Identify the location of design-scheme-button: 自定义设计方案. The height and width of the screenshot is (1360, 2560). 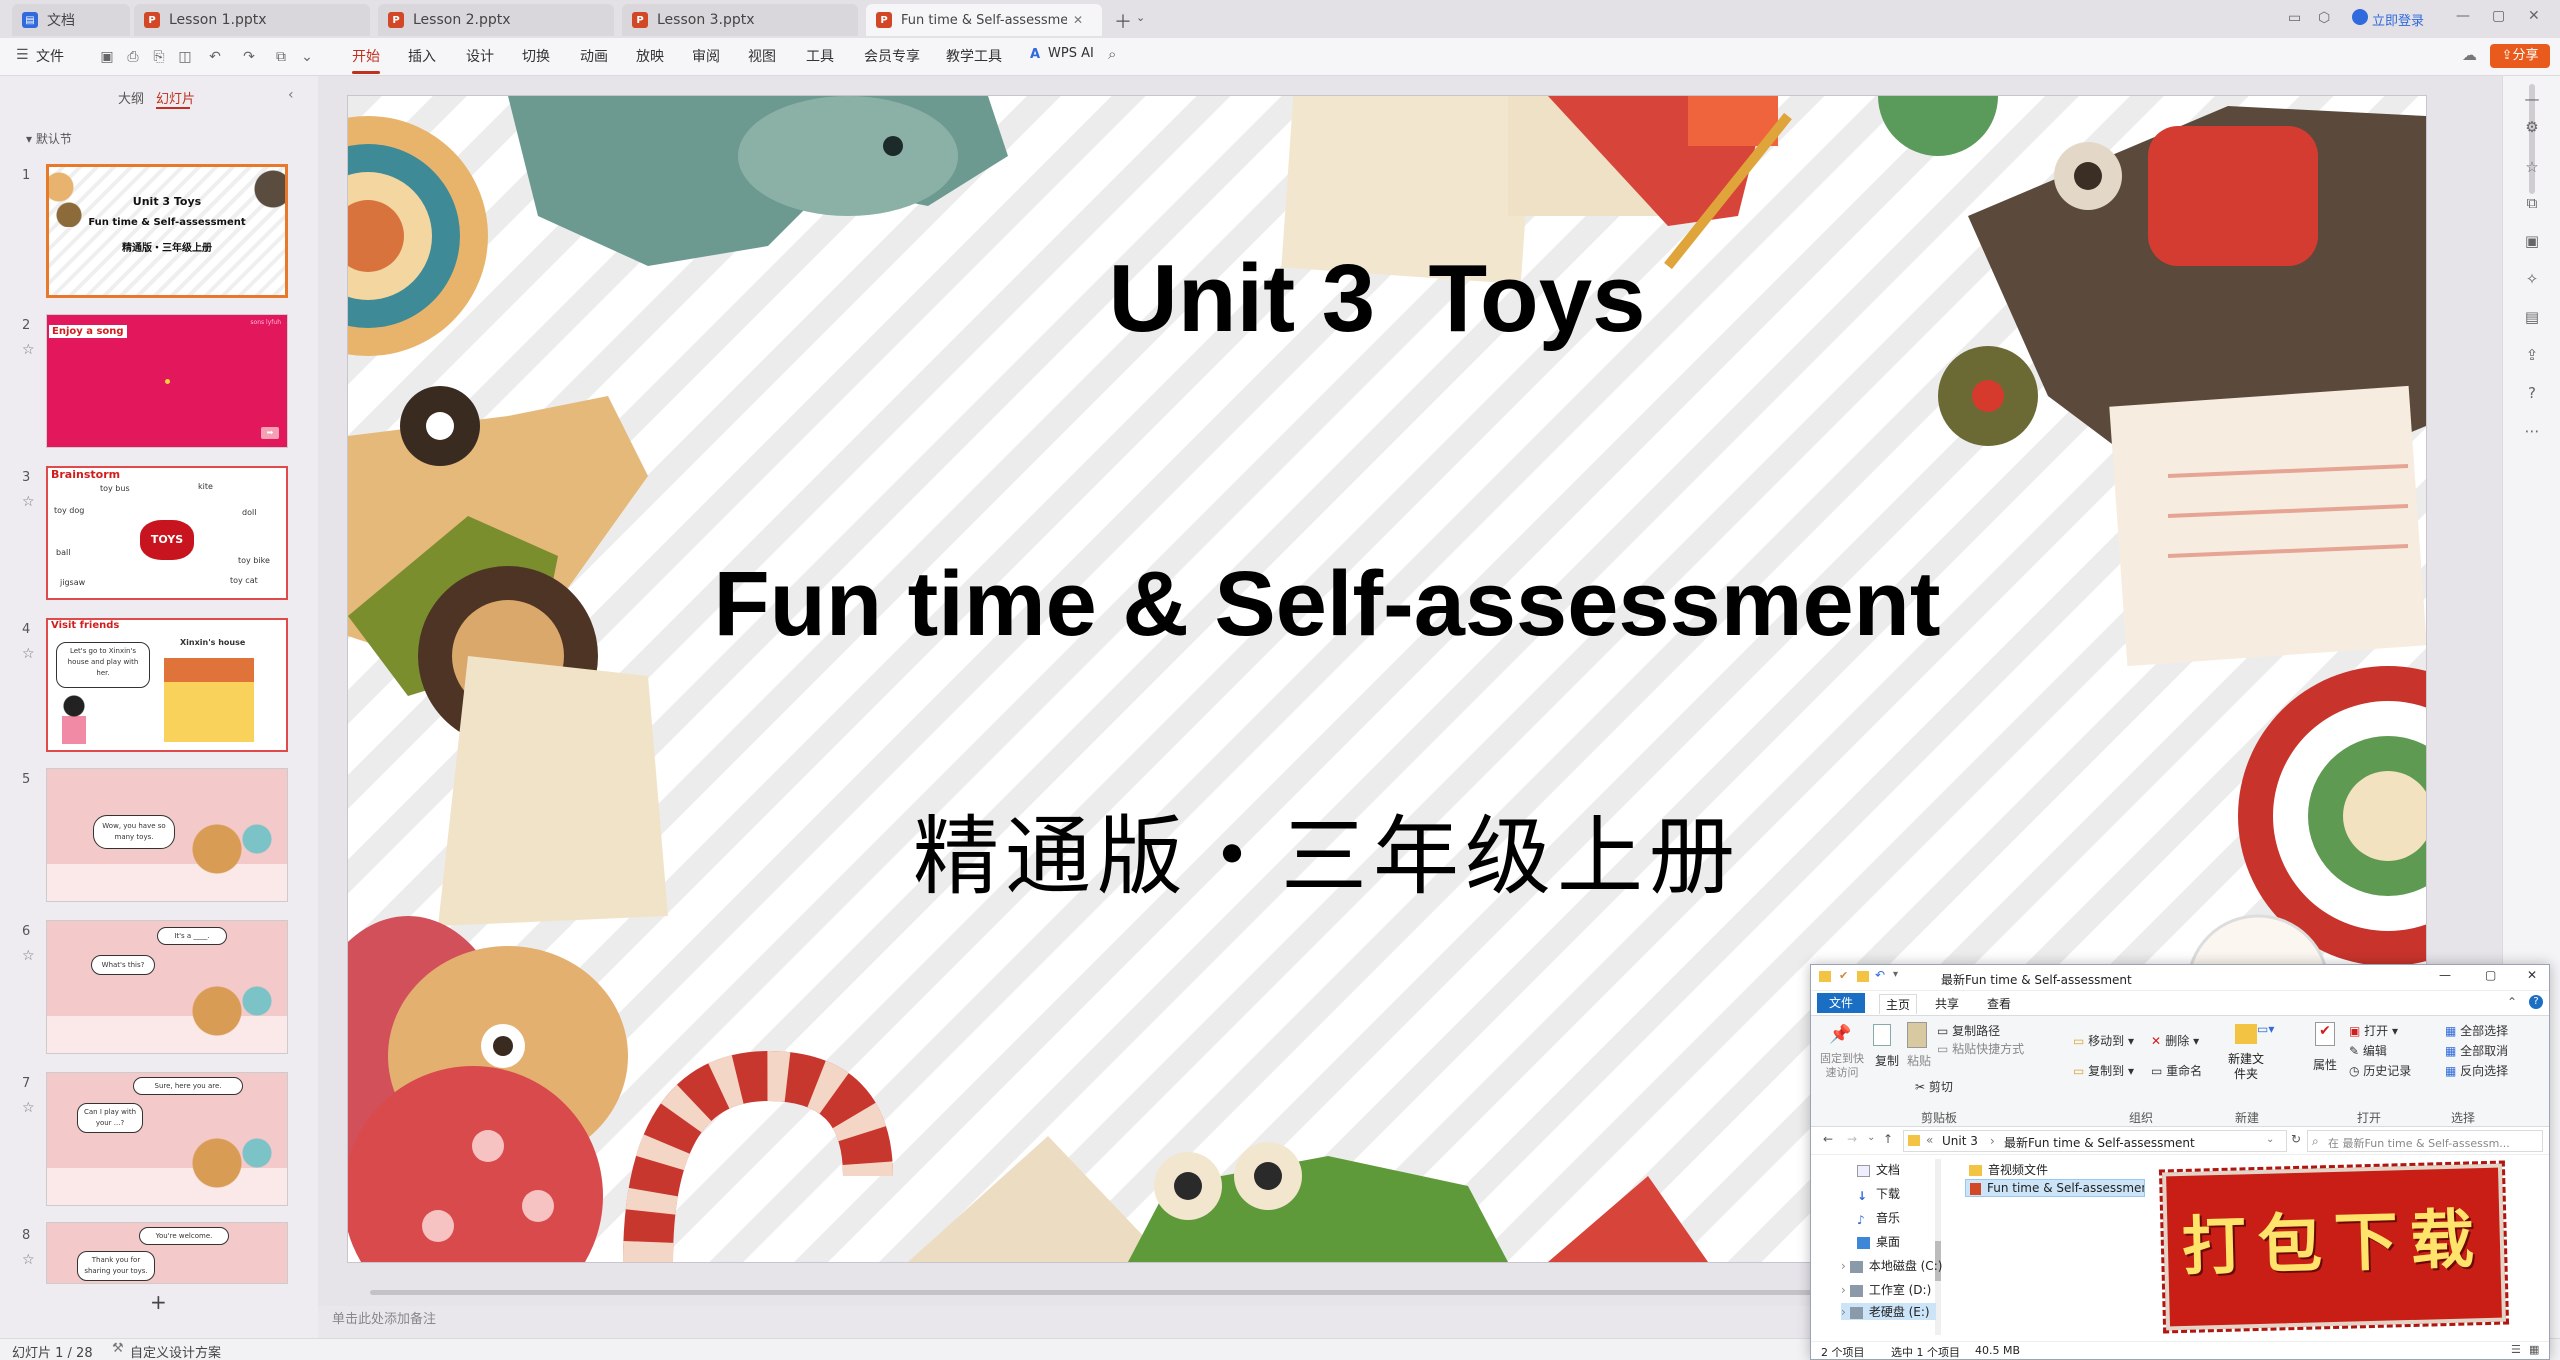
(175, 1351).